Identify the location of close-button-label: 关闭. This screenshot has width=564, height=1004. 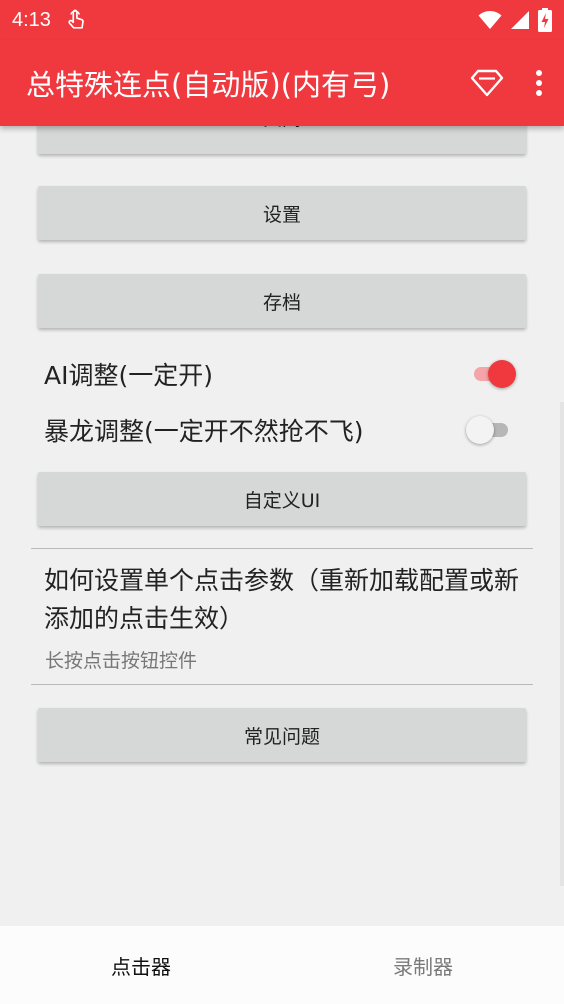
(282, 128).